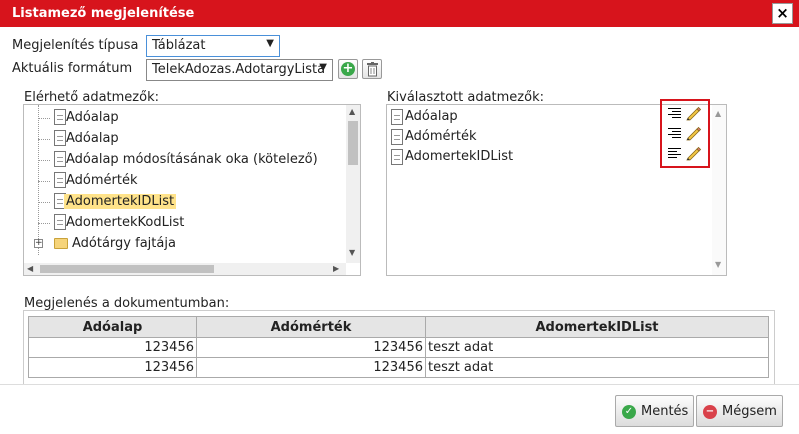 This screenshot has height=434, width=799. I want to click on dialog-footer: ✓ Mentés − Mégsem, so click(399, 409).